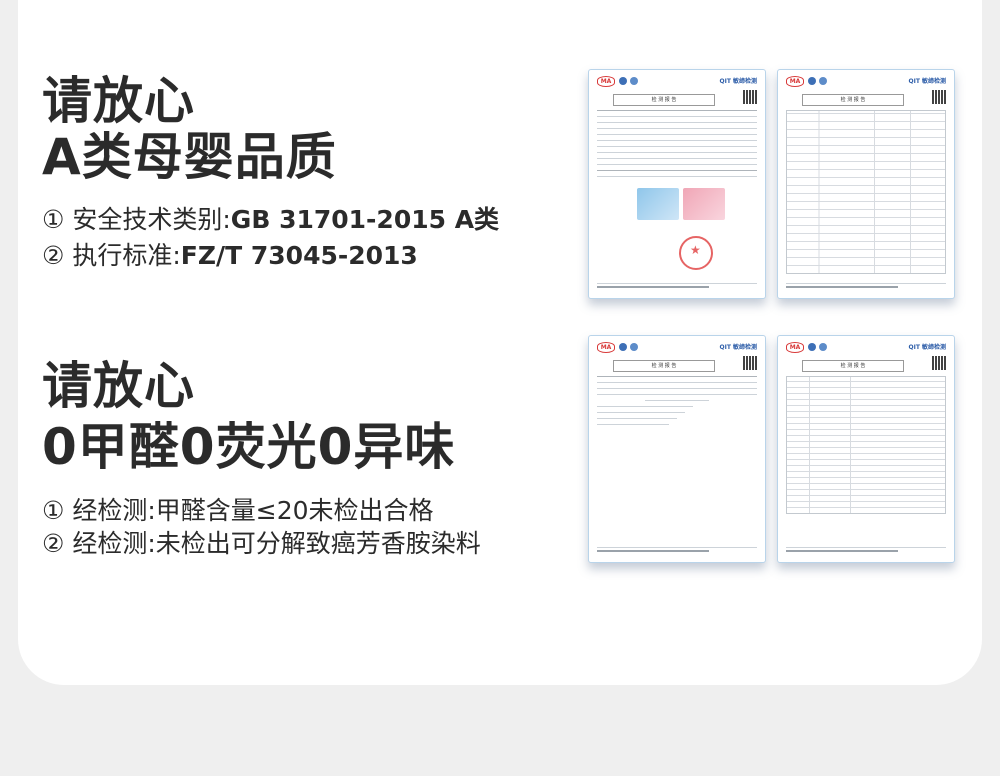 The height and width of the screenshot is (776, 1000). What do you see at coordinates (189, 157) in the screenshot?
I see `section1-headline-line2: A类母婴品质` at bounding box center [189, 157].